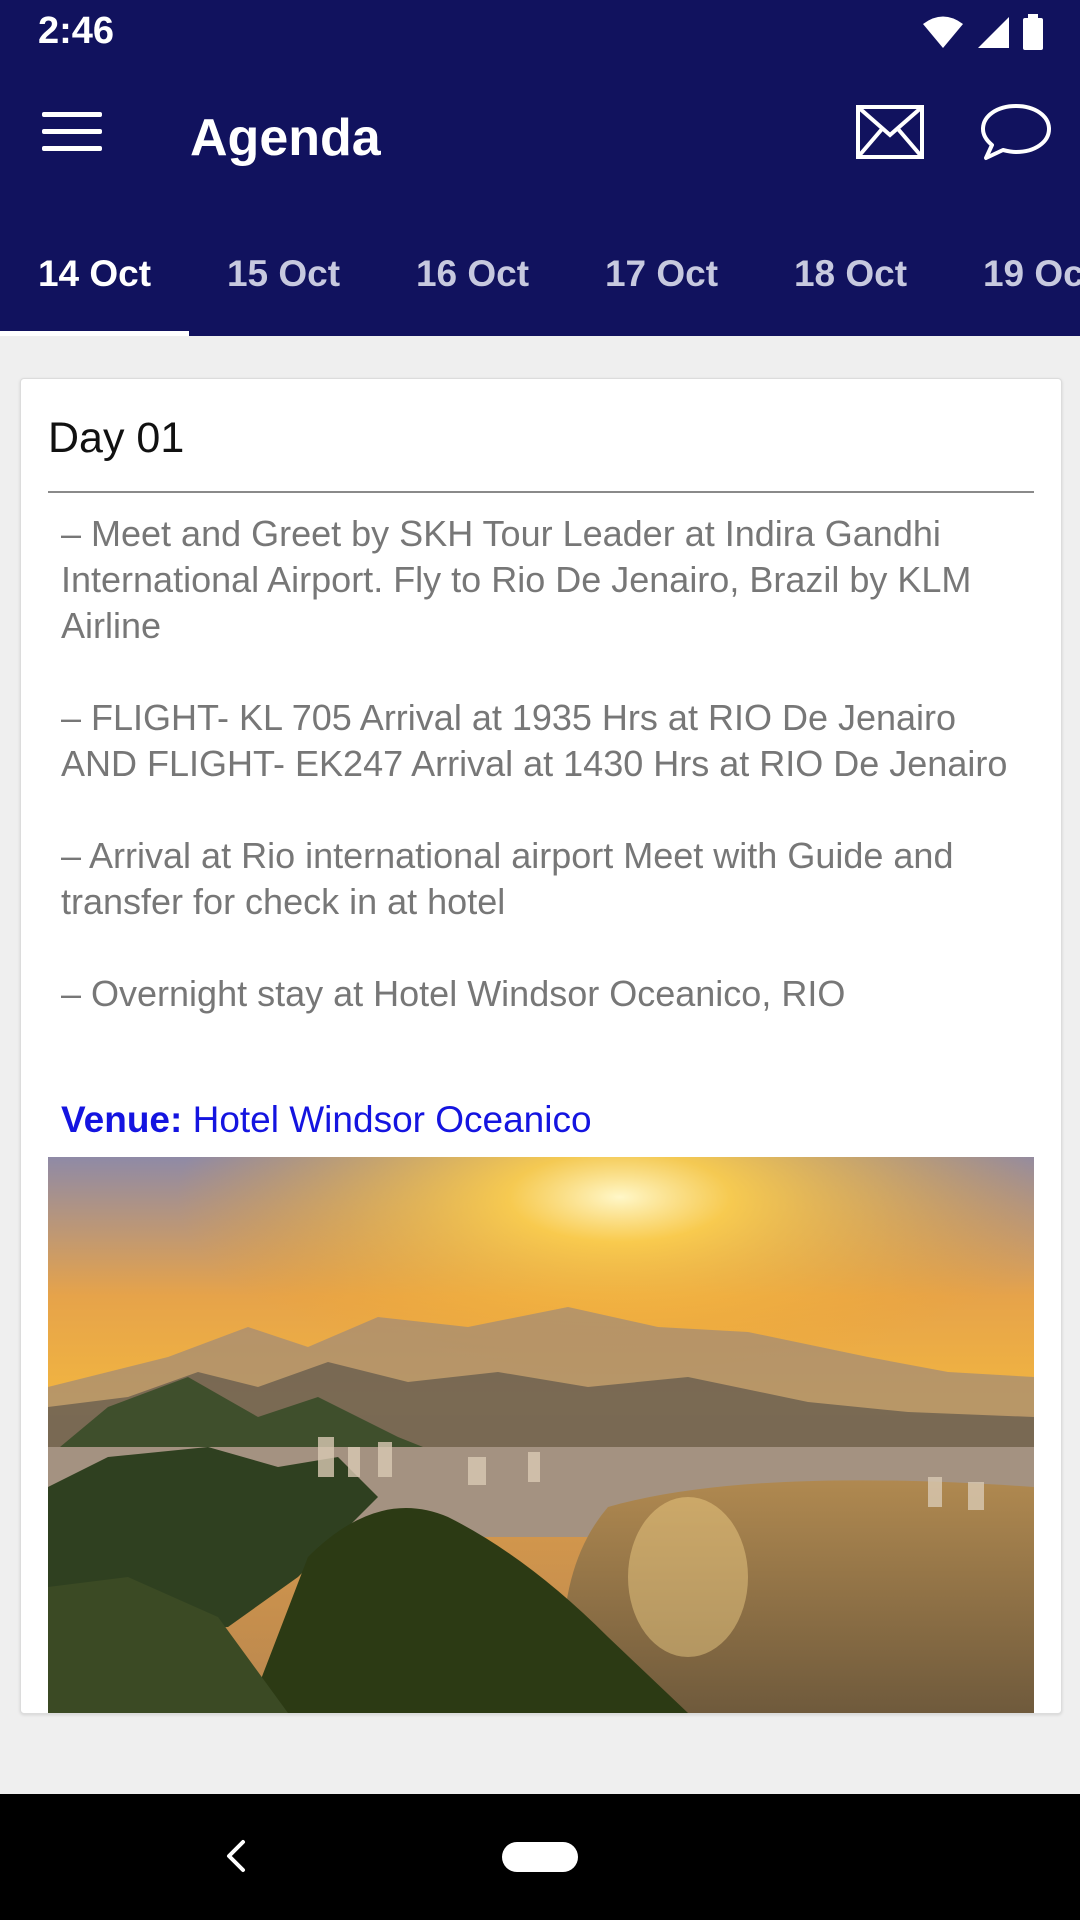  Describe the element at coordinates (661, 274) in the screenshot. I see `tab-17-oct: 17 Oct` at that location.